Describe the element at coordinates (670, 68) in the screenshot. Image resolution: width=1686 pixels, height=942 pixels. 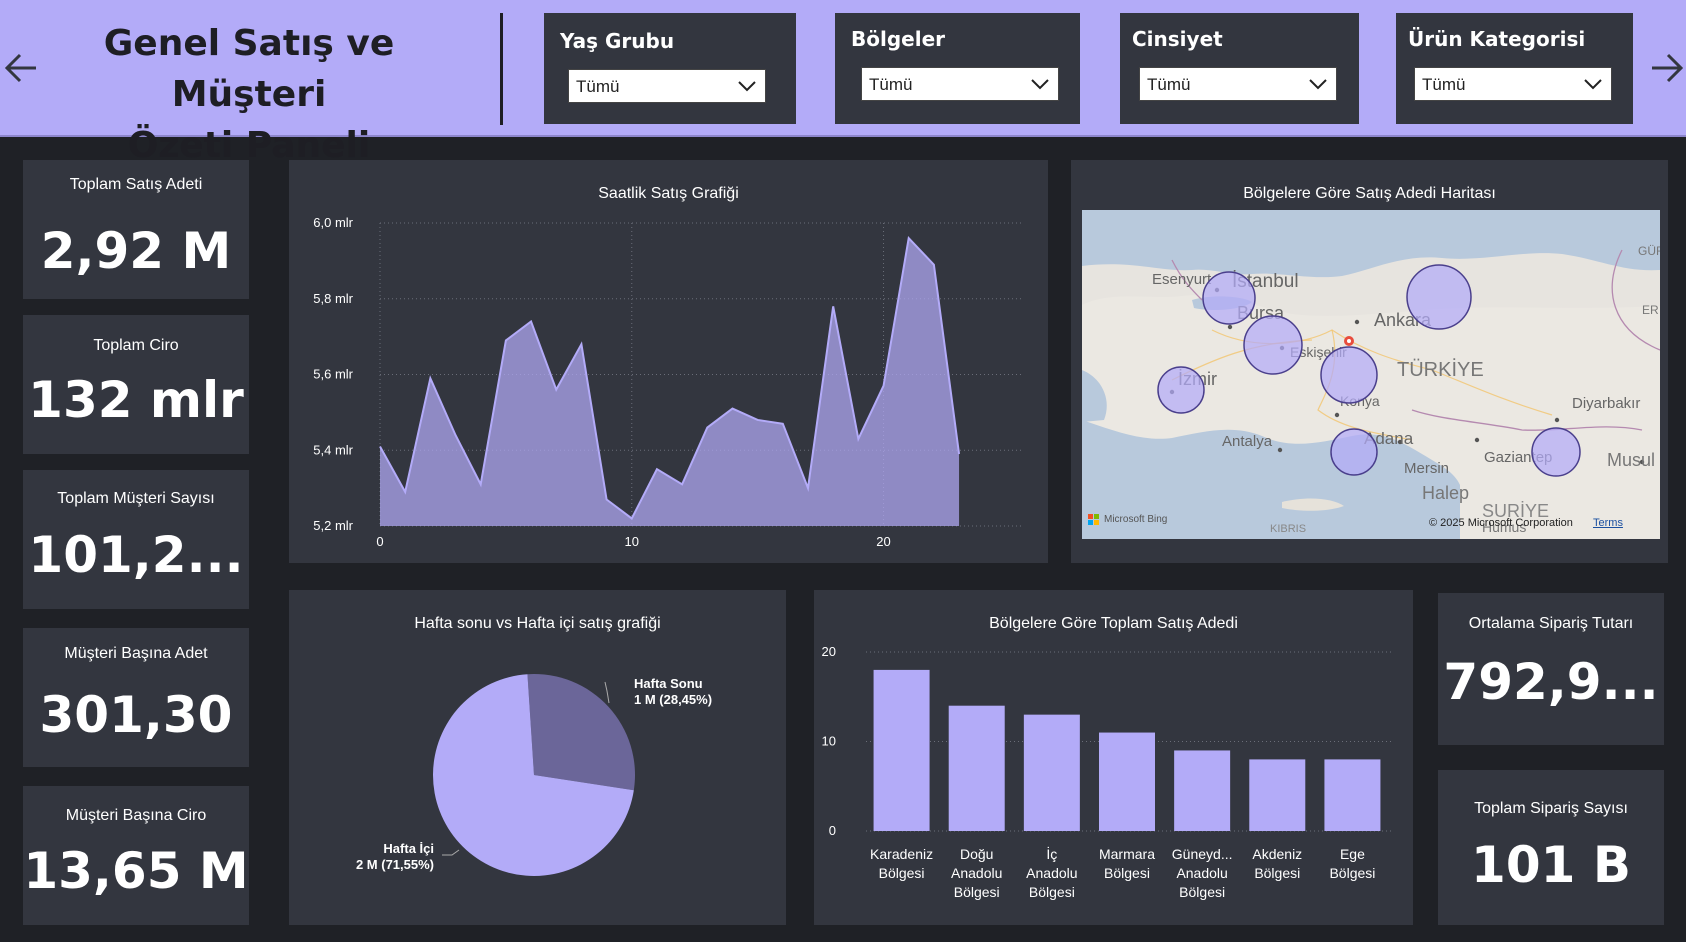
I see `slicer-age-group: Yaş Grubu Tümü` at that location.